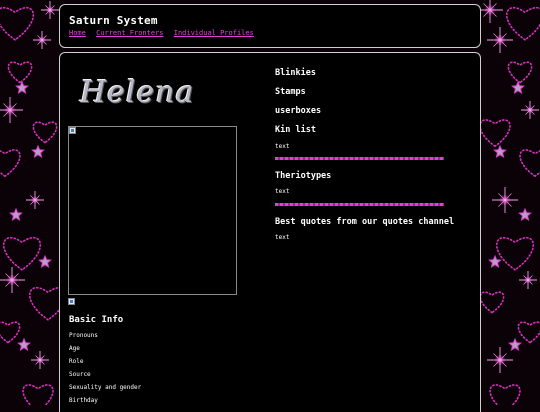  What do you see at coordinates (105, 387) in the screenshot?
I see `info-sexuality-gender: Sexuality and gender` at bounding box center [105, 387].